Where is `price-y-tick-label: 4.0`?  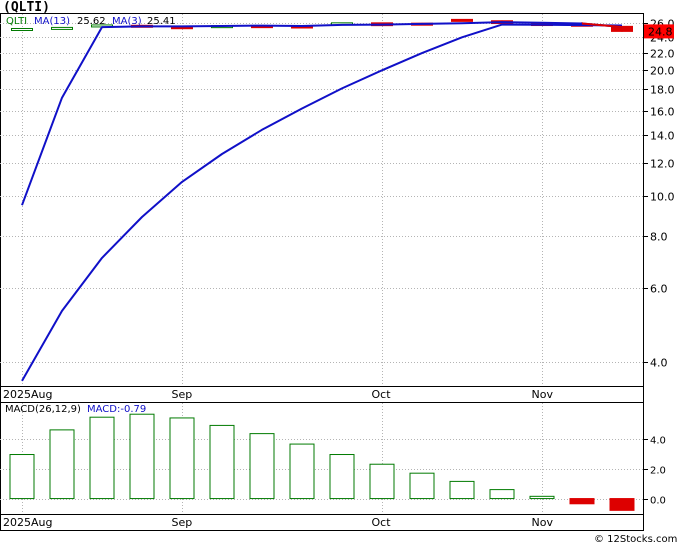
price-y-tick-label: 4.0 is located at coordinates (659, 363).